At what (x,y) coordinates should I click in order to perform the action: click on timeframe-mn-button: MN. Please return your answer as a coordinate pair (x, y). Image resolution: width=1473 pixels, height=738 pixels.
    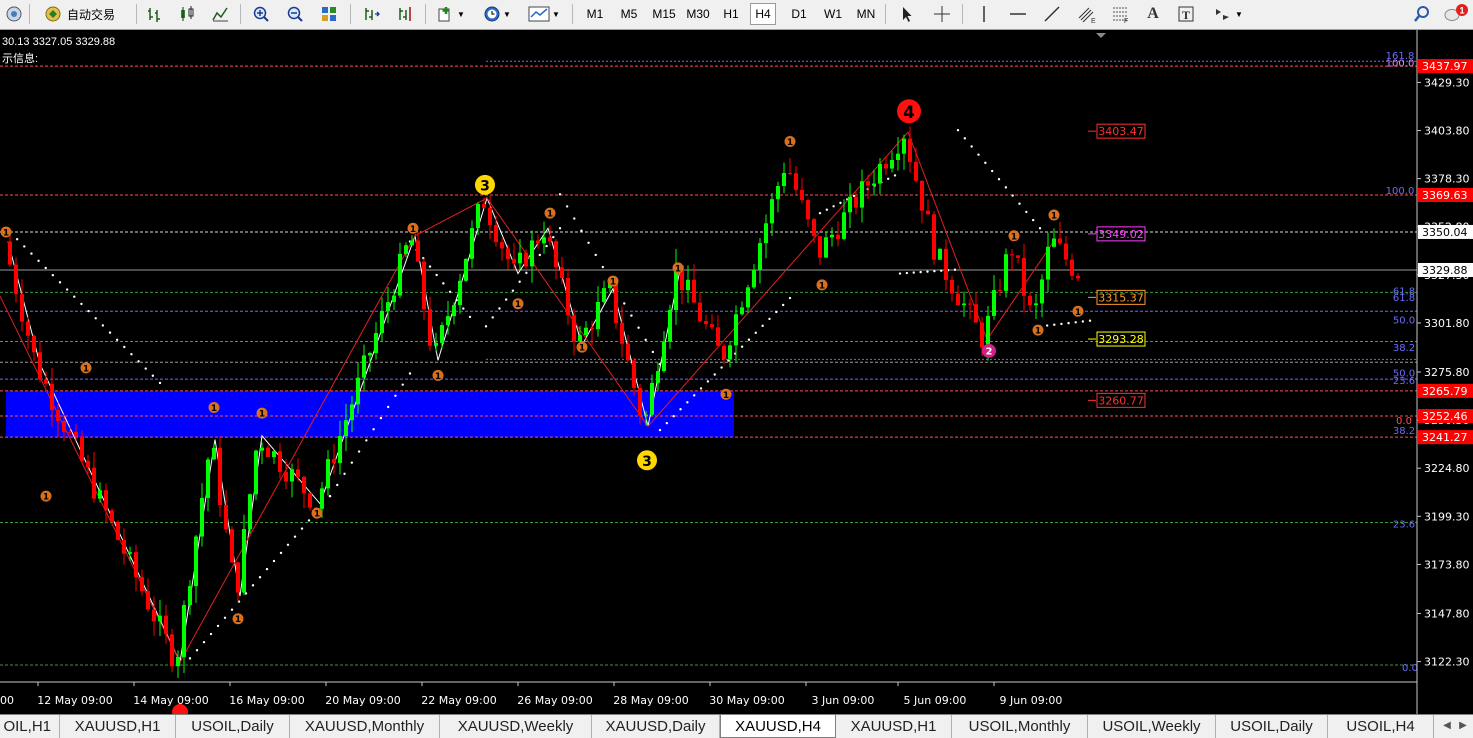
    Looking at the image, I should click on (866, 14).